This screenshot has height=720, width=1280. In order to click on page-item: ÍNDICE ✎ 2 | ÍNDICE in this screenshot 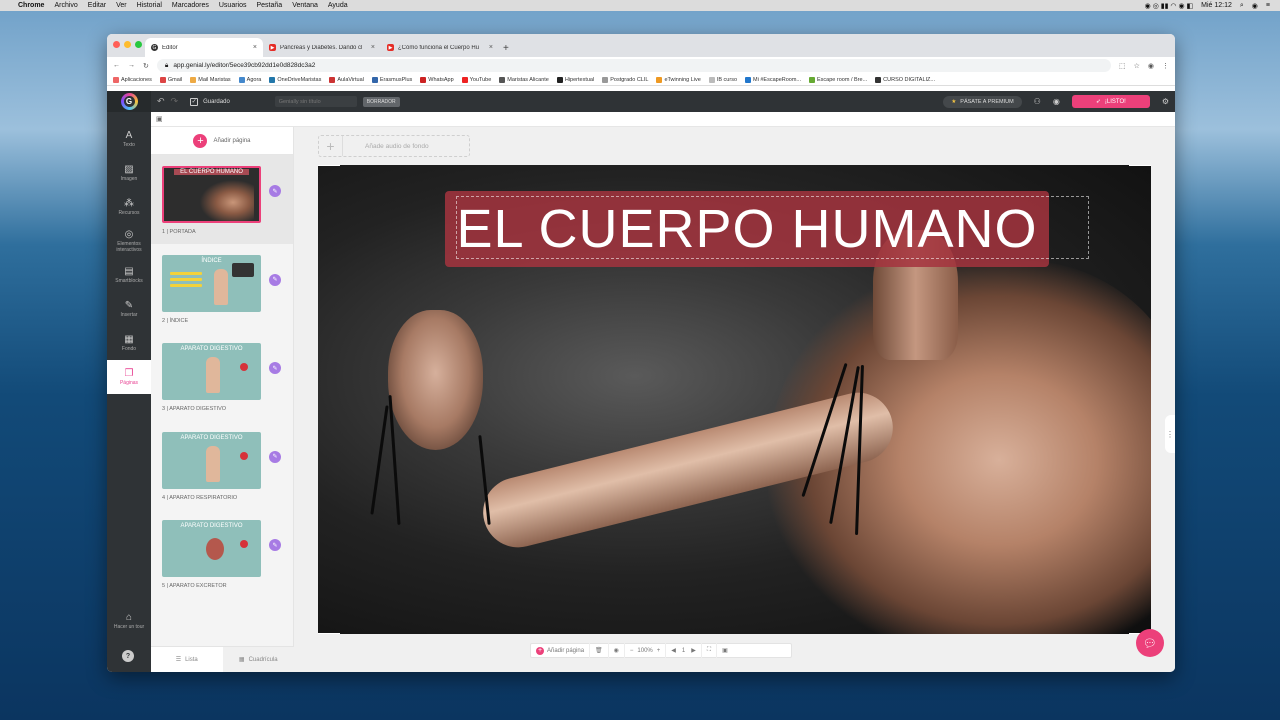, I will do `click(222, 288)`.